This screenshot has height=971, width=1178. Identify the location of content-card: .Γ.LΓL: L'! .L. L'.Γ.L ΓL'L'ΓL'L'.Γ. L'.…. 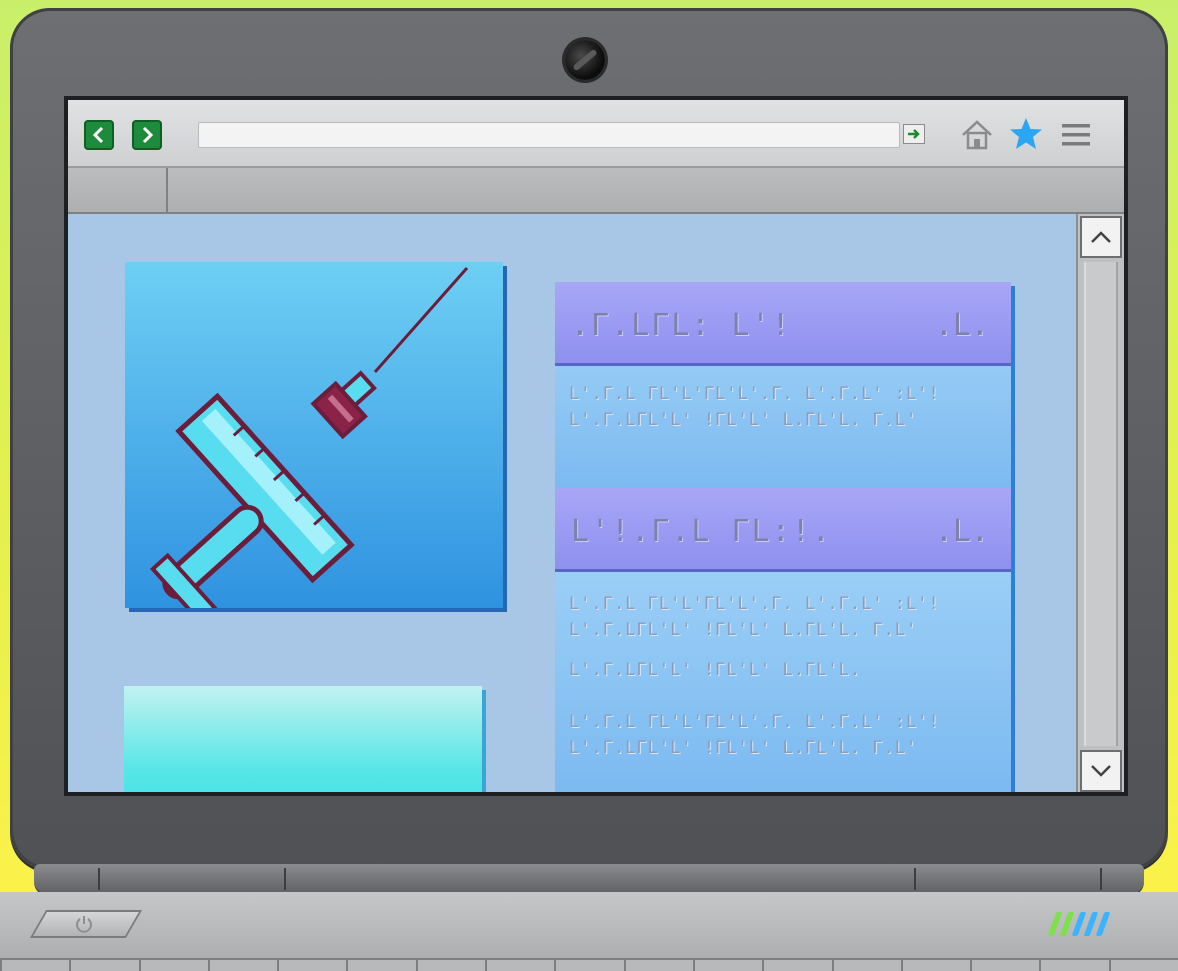
(783, 392).